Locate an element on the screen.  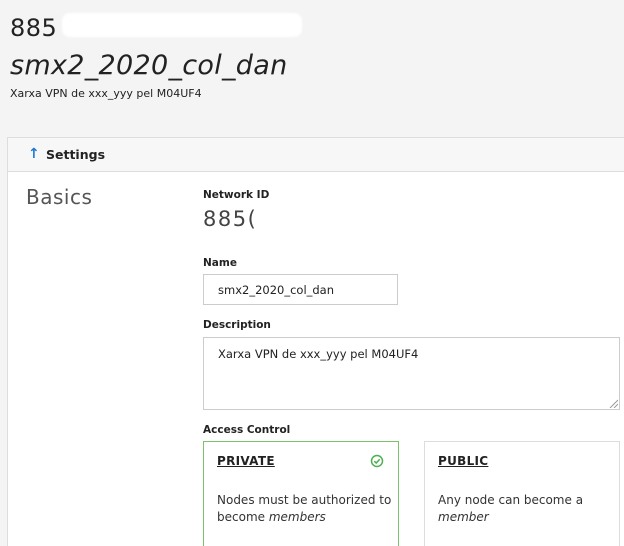
up-arrow-icon: ↑ is located at coordinates (34, 154).